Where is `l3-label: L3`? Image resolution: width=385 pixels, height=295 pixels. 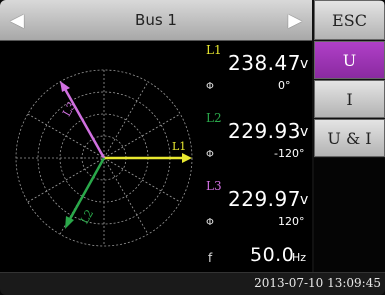
l3-label: L3 is located at coordinates (214, 186).